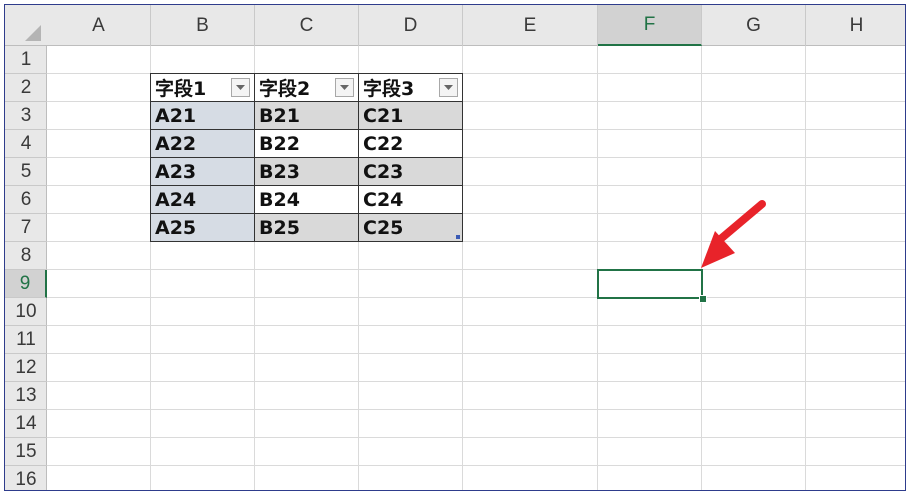 This screenshot has height=495, width=914. What do you see at coordinates (703, 299) in the screenshot?
I see `fill-handle` at bounding box center [703, 299].